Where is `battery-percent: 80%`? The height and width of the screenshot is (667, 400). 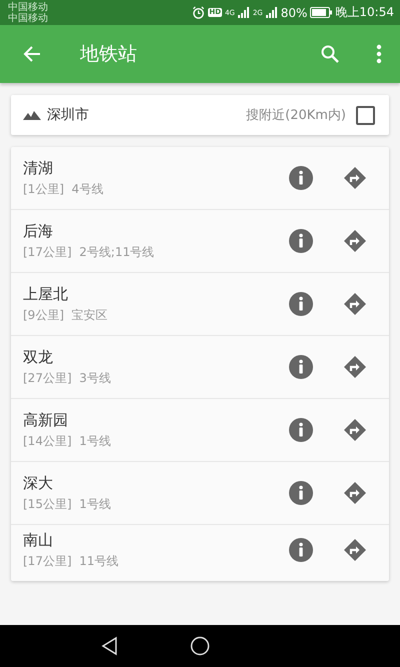 battery-percent: 80% is located at coordinates (294, 13).